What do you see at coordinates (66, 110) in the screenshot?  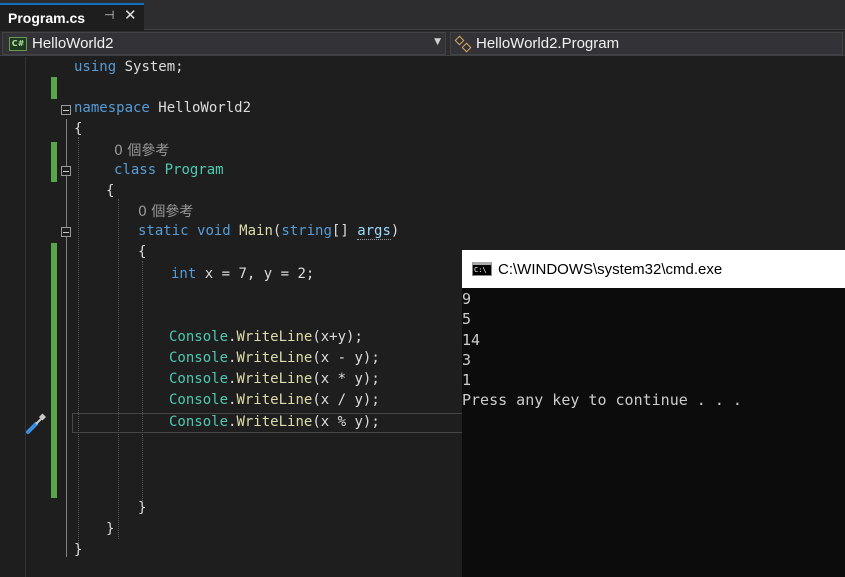 I see `collapse-namespace-toggle` at bounding box center [66, 110].